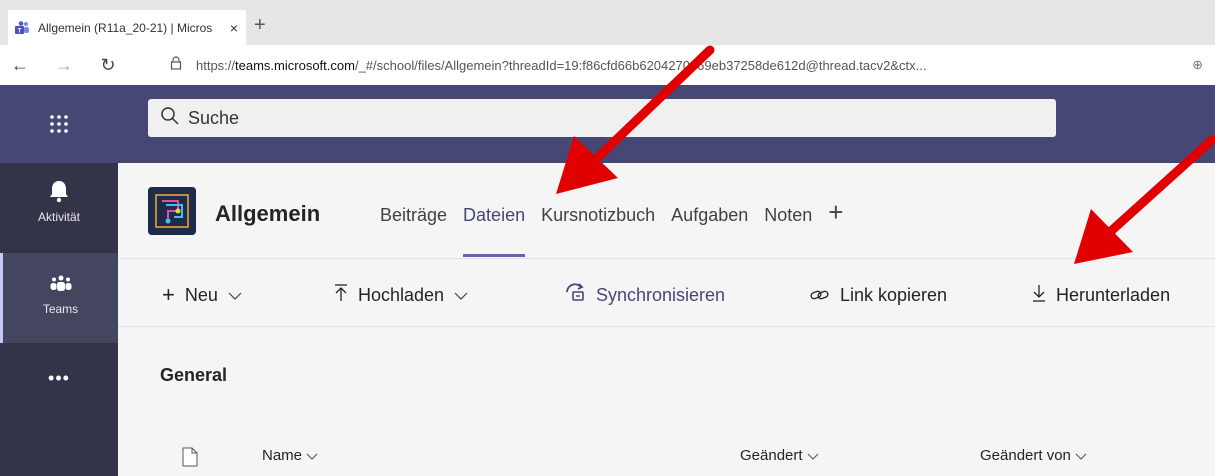  I want to click on tab-noten: Noten, so click(788, 231).